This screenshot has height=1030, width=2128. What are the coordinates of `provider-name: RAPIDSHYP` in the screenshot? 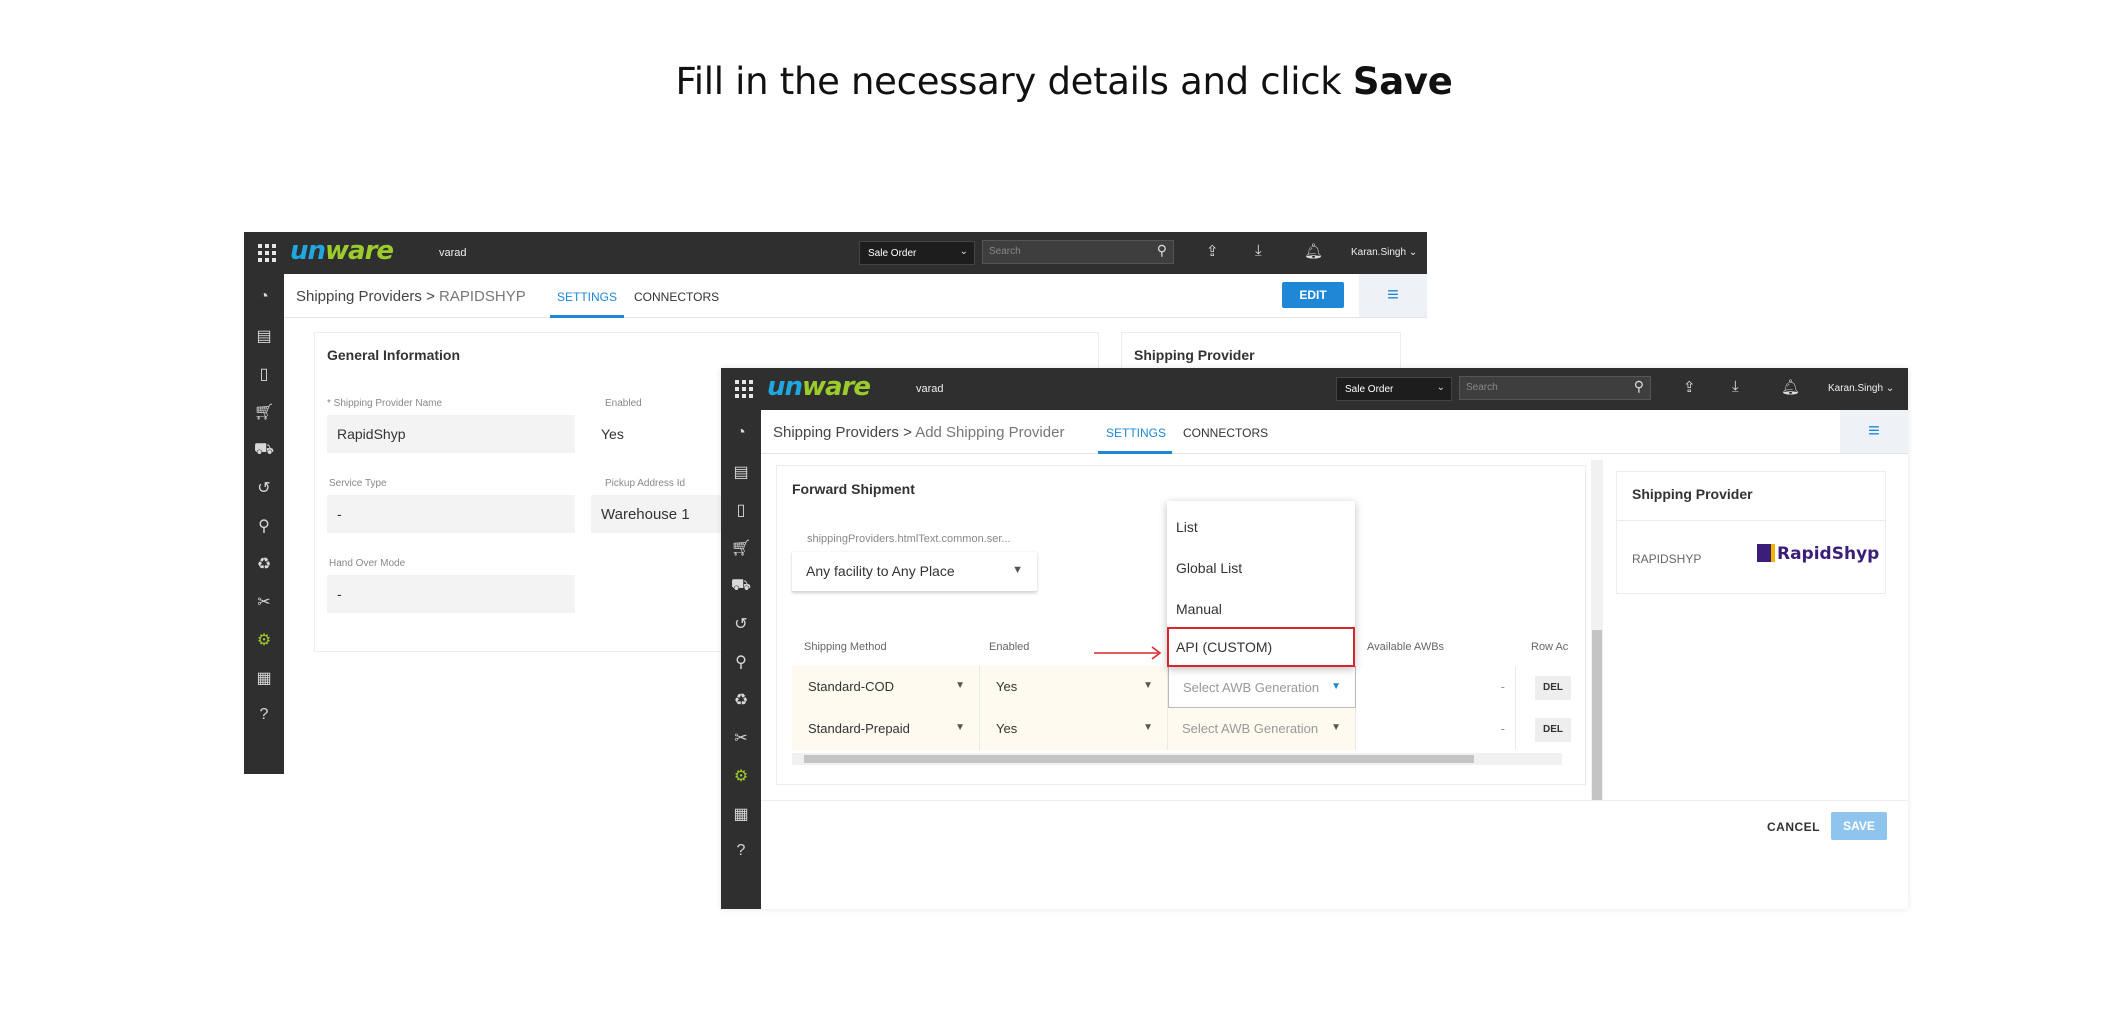 It's located at (1667, 559).